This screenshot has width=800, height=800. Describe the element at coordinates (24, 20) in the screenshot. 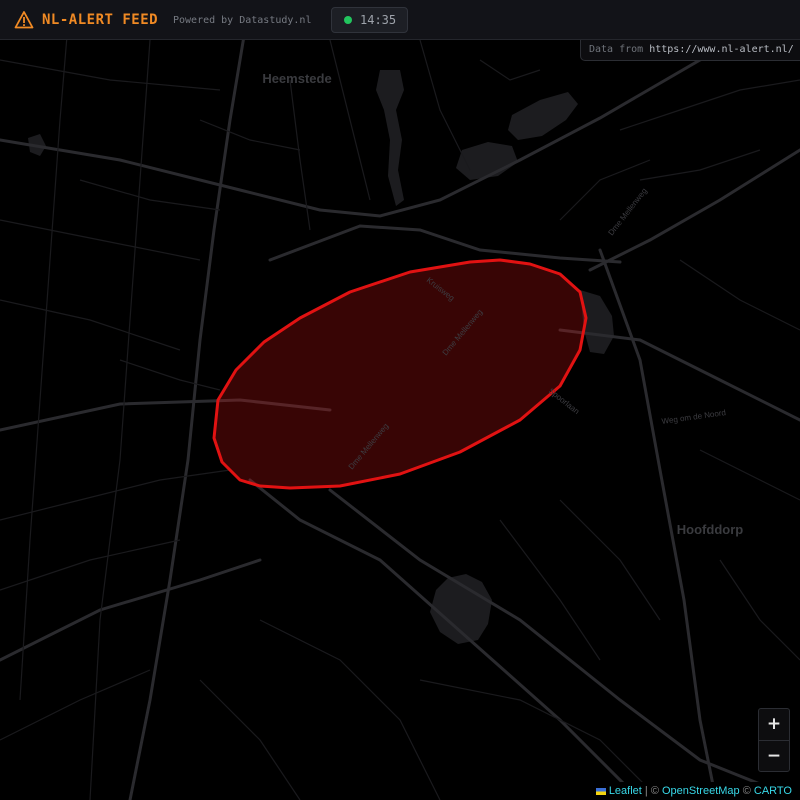

I see `warning-triangle-icon` at that location.